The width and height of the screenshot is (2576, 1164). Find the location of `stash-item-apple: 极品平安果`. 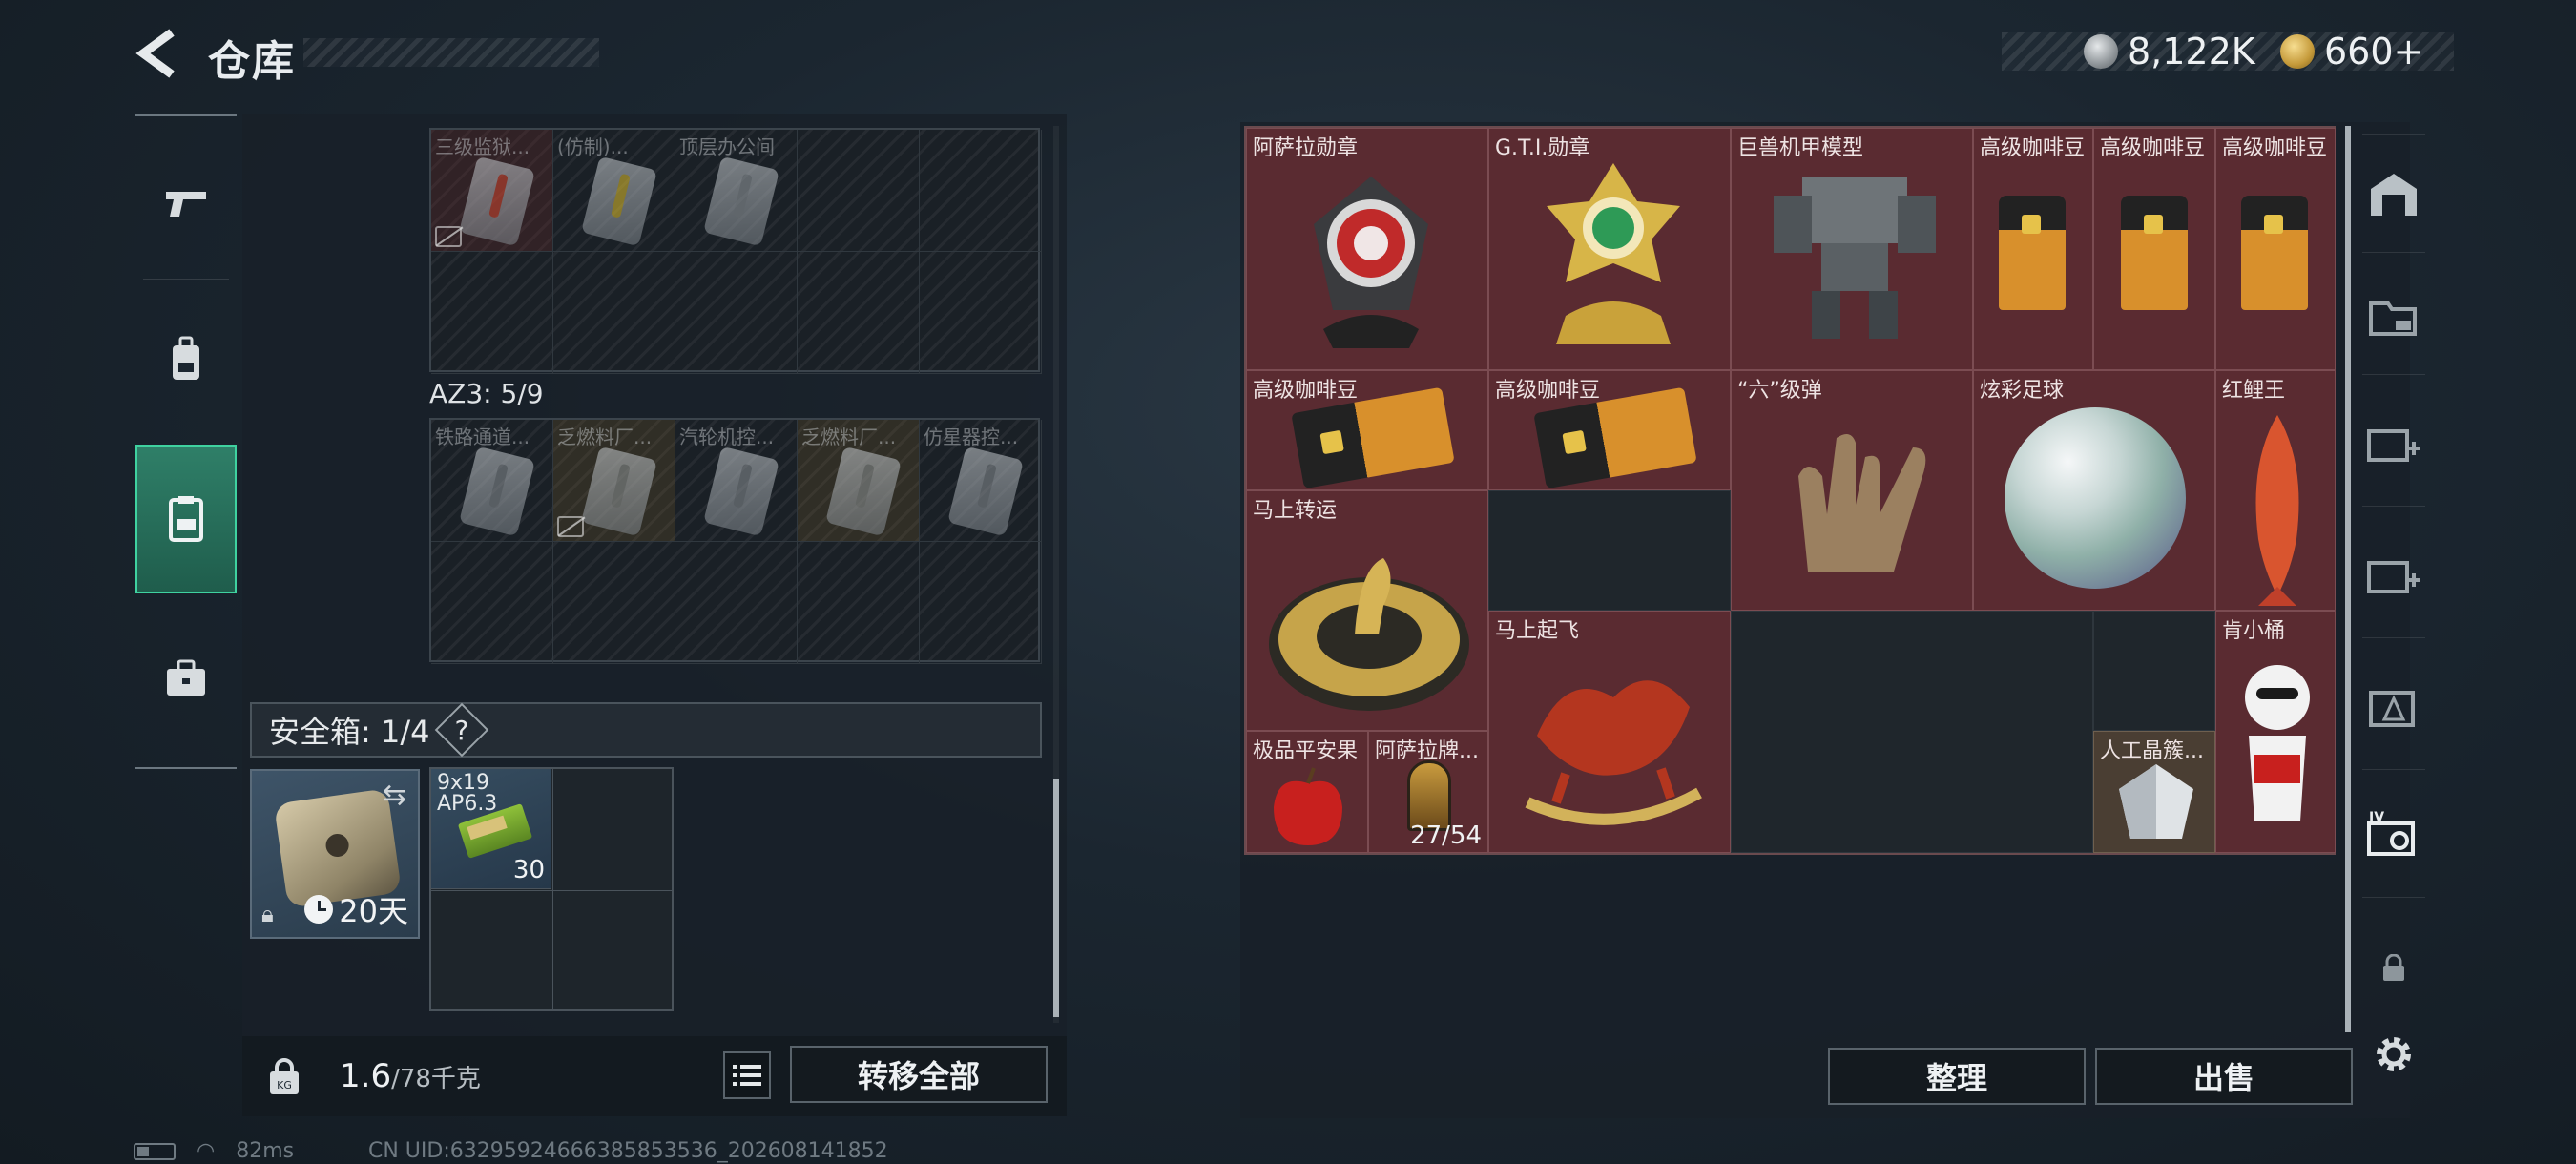

stash-item-apple: 极品平安果 is located at coordinates (1307, 792).